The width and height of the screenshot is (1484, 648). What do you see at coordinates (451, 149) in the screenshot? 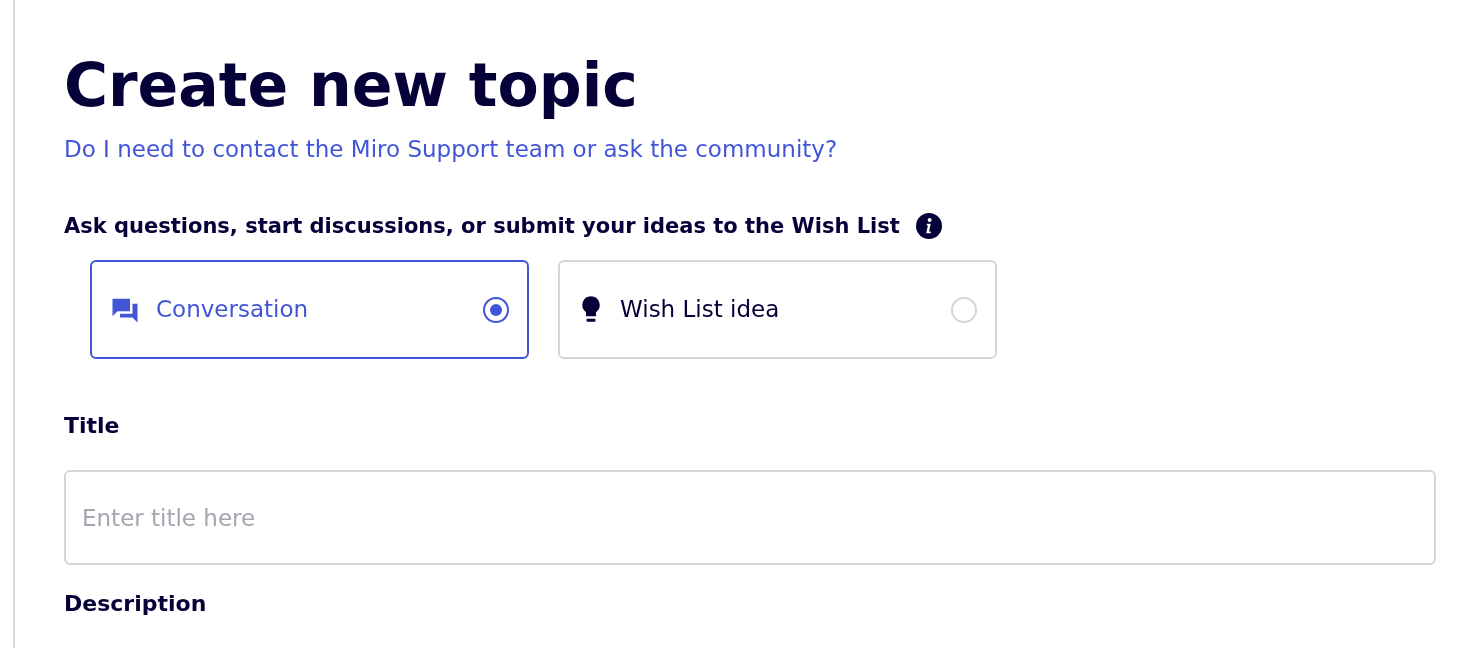
I see `help-link: Do I need to contact the Miro Support team or ask the community?` at bounding box center [451, 149].